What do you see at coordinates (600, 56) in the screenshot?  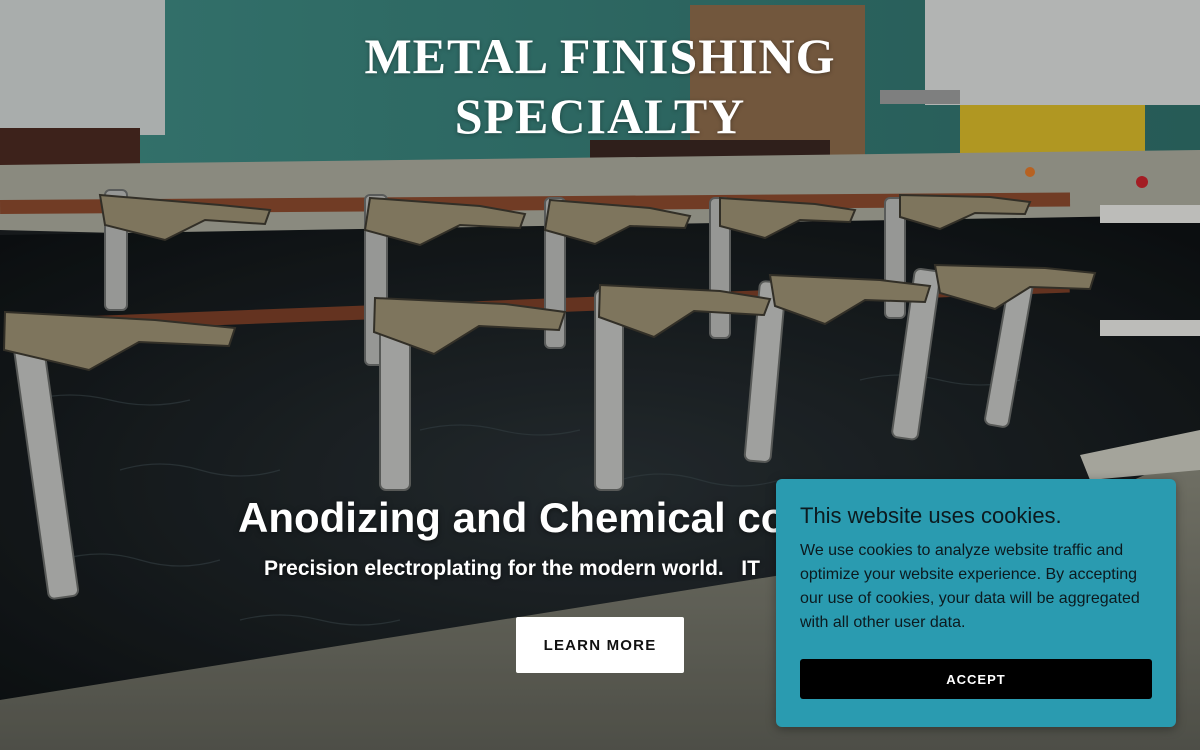 I see `site-title-line1: METAL FINISHING` at bounding box center [600, 56].